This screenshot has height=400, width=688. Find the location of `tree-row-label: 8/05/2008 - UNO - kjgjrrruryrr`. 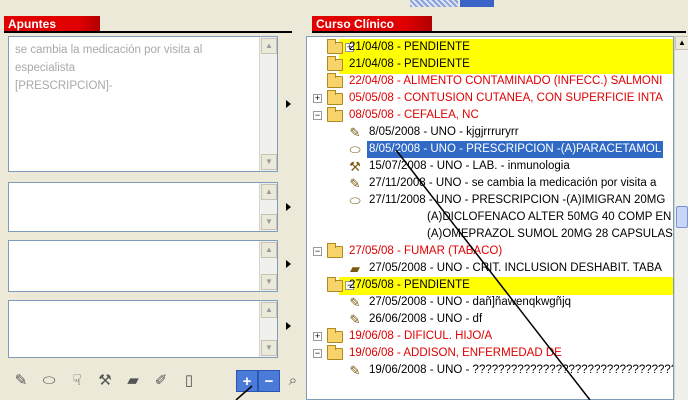

tree-row-label: 8/05/2008 - UNO - kjgjrrruryrr is located at coordinates (444, 132).